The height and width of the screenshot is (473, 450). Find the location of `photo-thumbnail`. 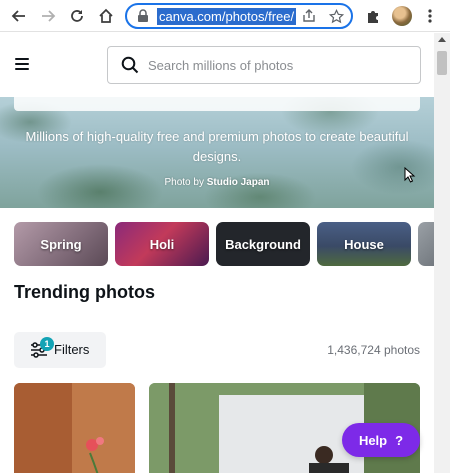

photo-thumbnail is located at coordinates (74, 428).